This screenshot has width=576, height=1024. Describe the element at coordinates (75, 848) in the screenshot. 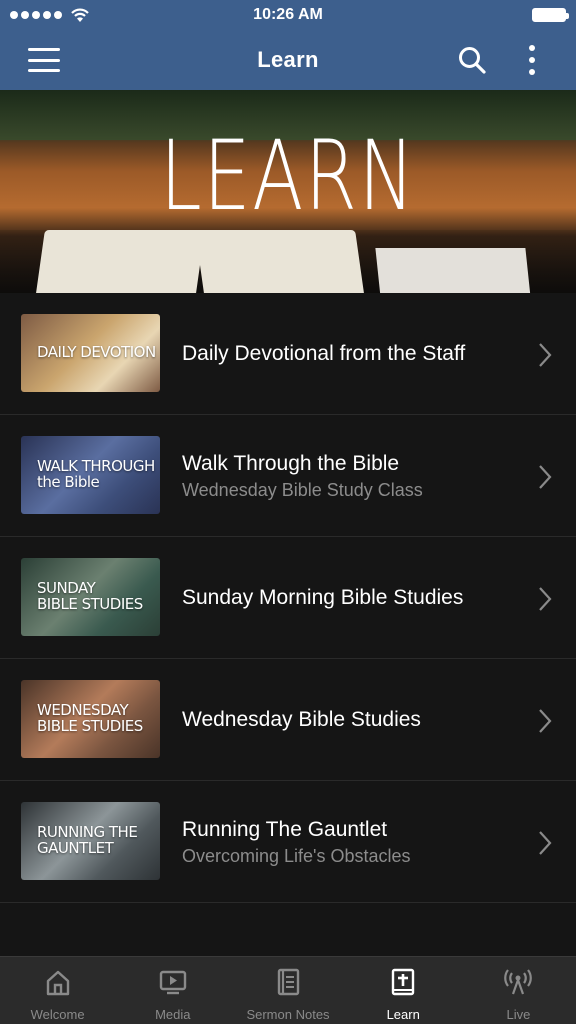

I see `thumbnail-caption-line: GAUNTLET` at that location.